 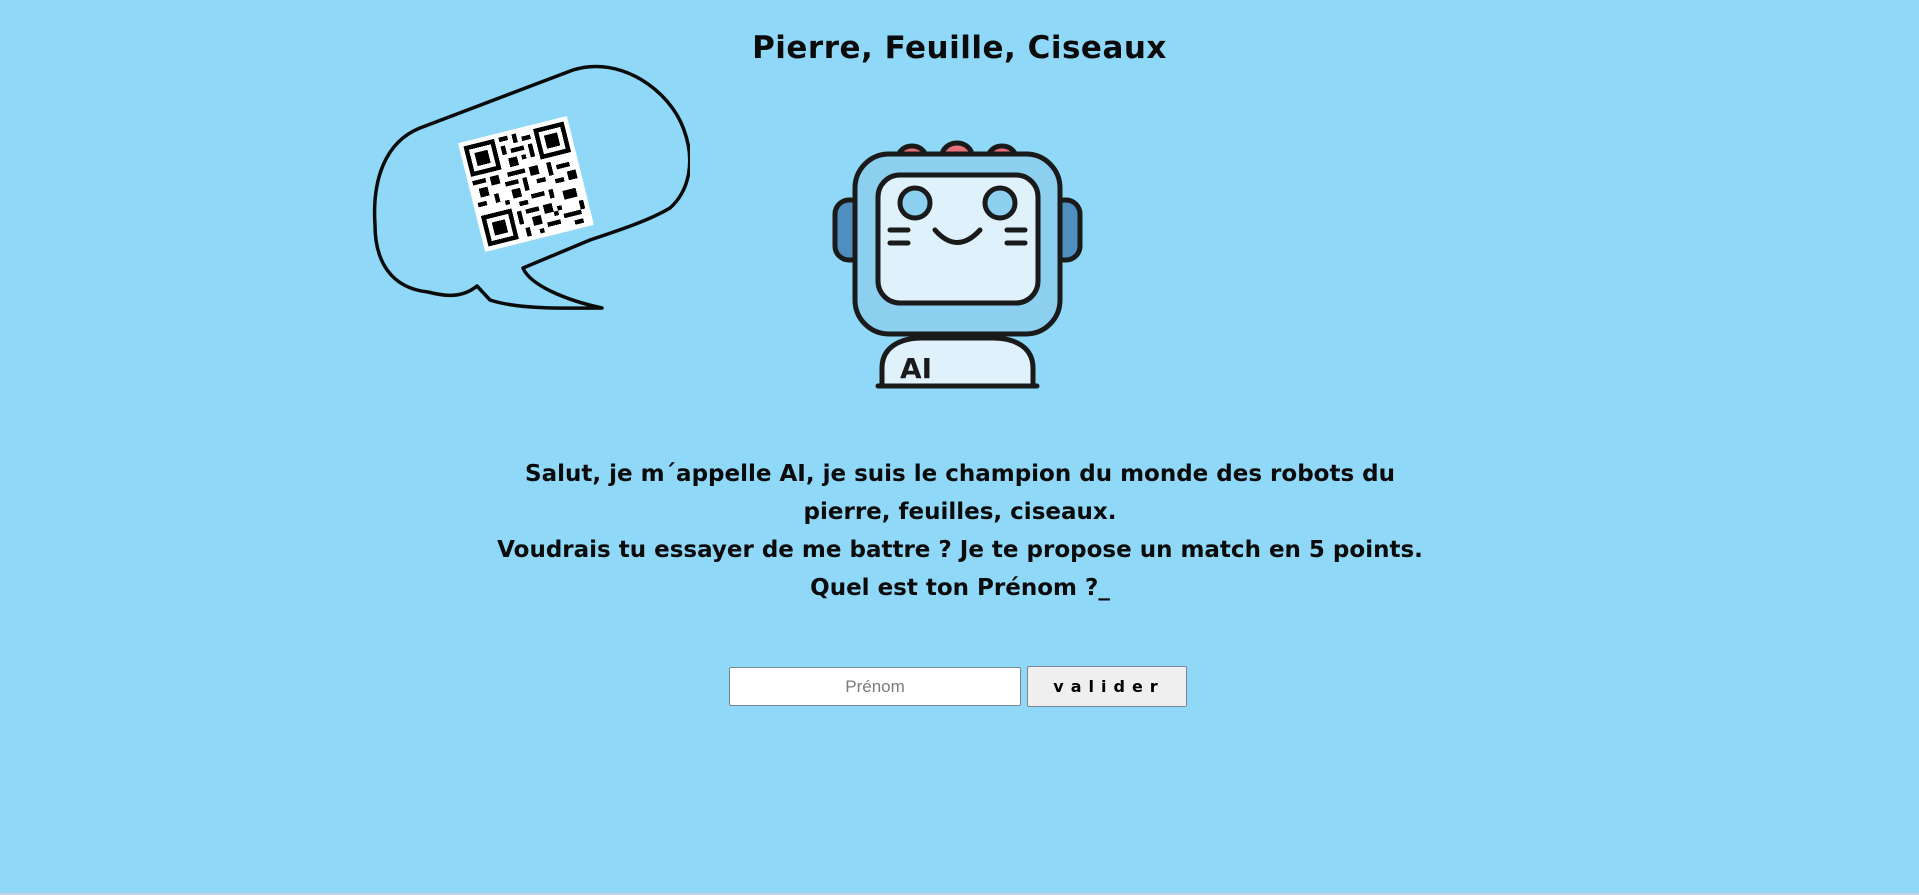 I want to click on robot-chest-label: AI, so click(x=916, y=368).